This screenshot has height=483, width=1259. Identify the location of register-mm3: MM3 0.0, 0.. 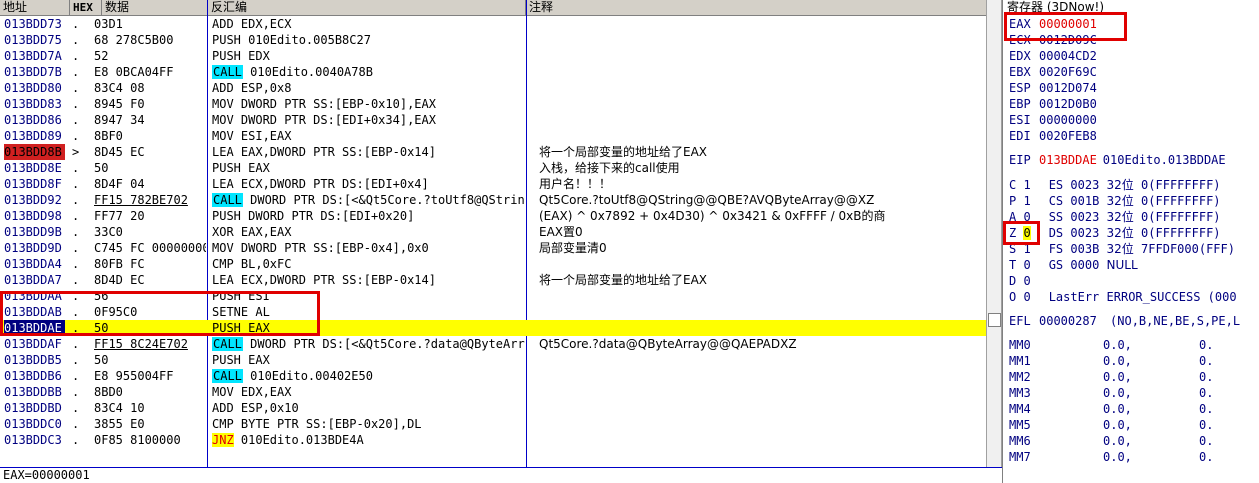
(1111, 393).